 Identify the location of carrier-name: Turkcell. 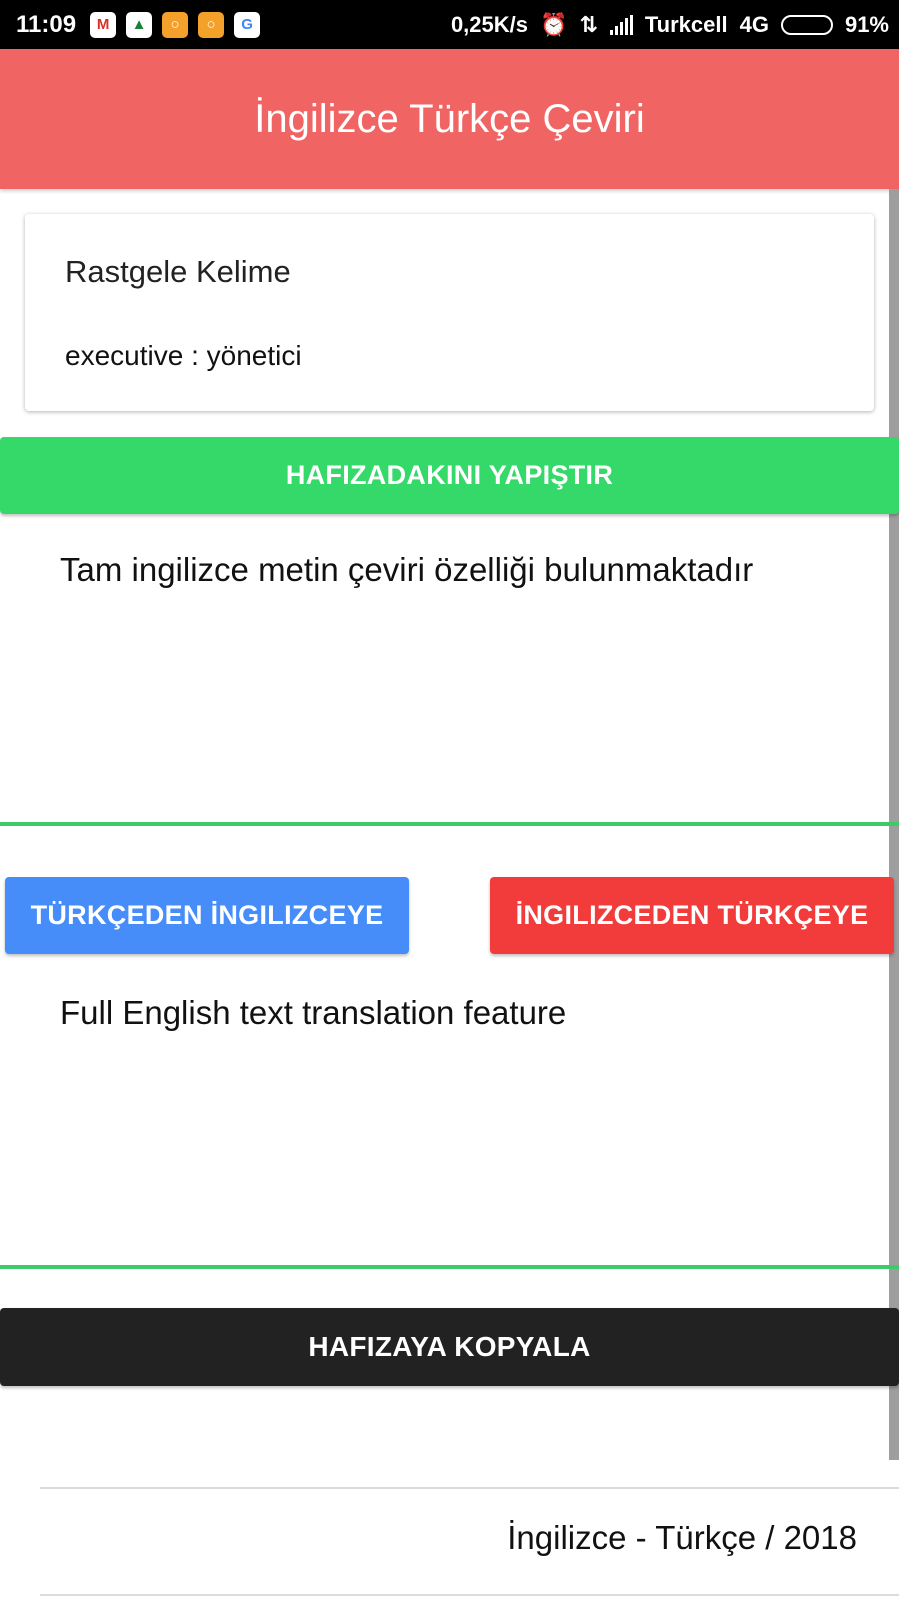
(686, 24).